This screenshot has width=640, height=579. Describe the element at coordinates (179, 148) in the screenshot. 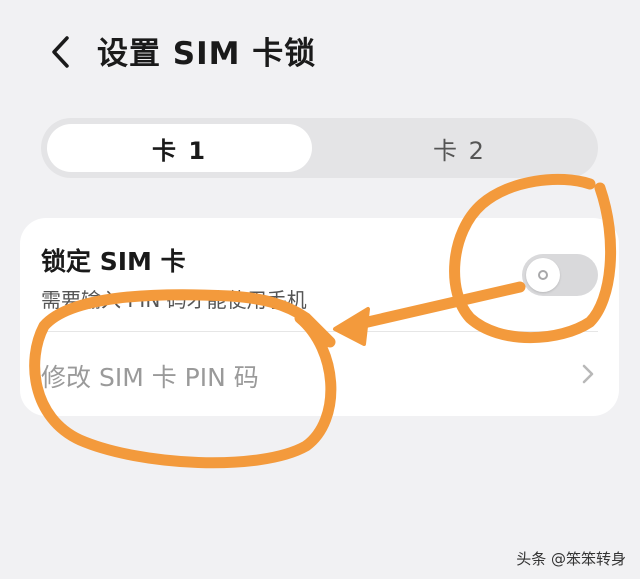

I see `tab-sim-1: 卡 1` at that location.